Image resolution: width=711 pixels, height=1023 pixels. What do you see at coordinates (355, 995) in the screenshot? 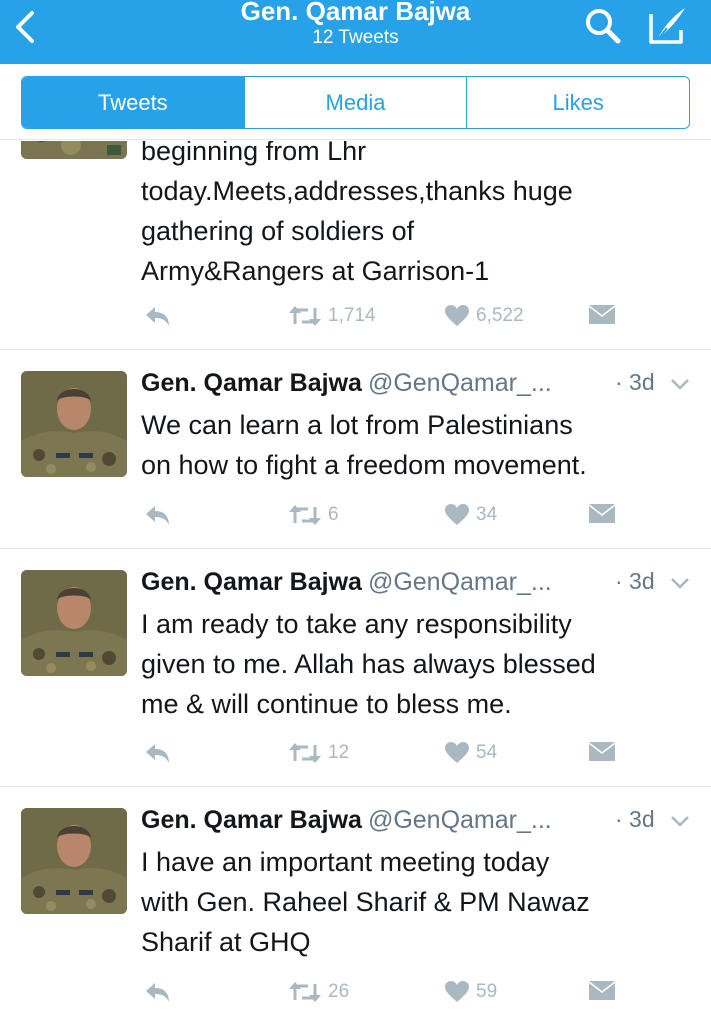
I see `tweet-actions: 26 59` at bounding box center [355, 995].